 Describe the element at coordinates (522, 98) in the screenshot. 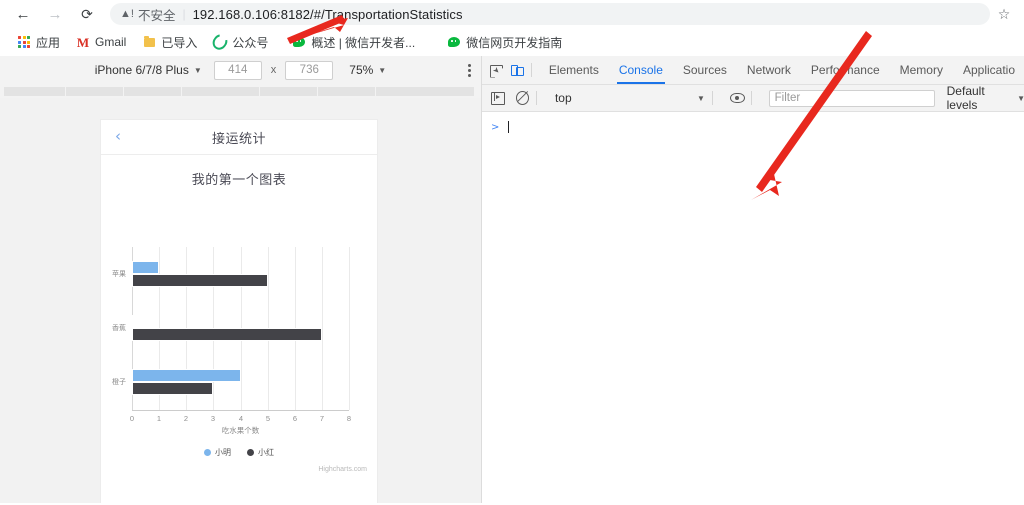

I see `clear-console-icon` at that location.